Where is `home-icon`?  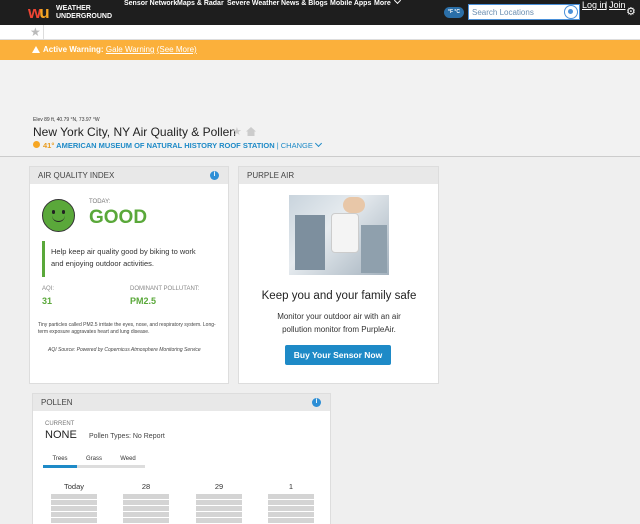
home-icon is located at coordinates (251, 131).